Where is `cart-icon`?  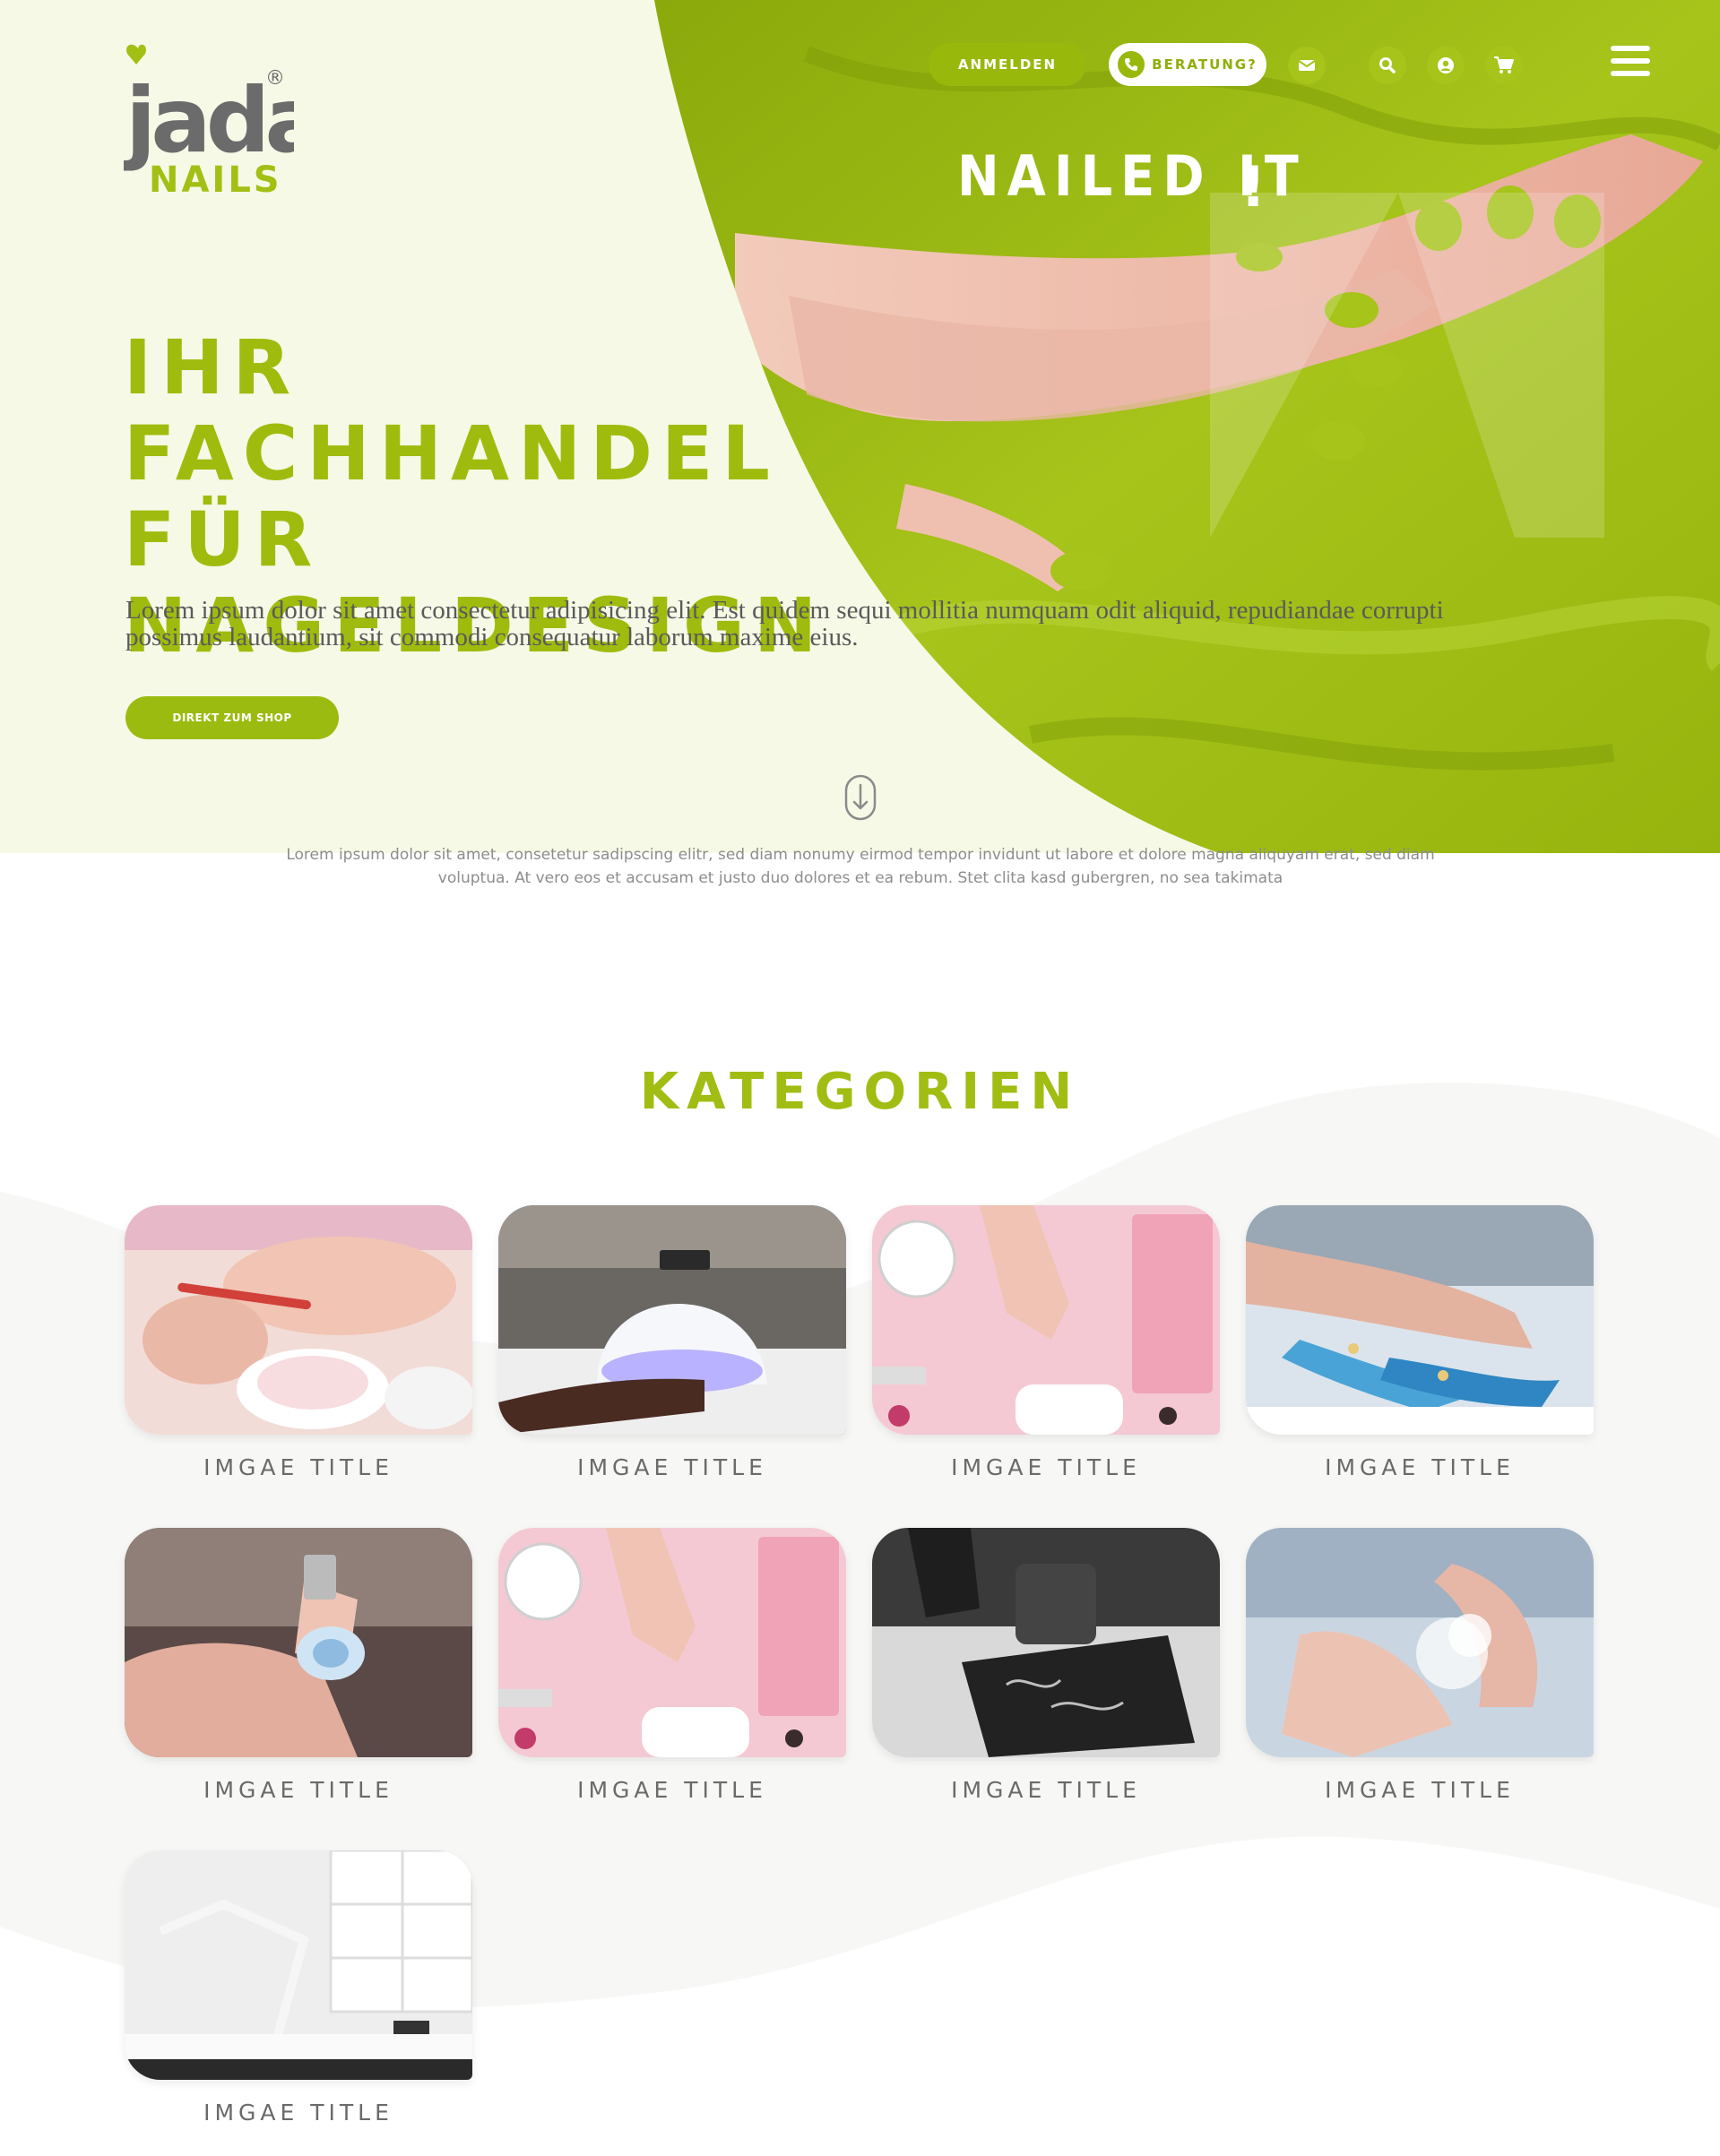
cart-icon is located at coordinates (1504, 66).